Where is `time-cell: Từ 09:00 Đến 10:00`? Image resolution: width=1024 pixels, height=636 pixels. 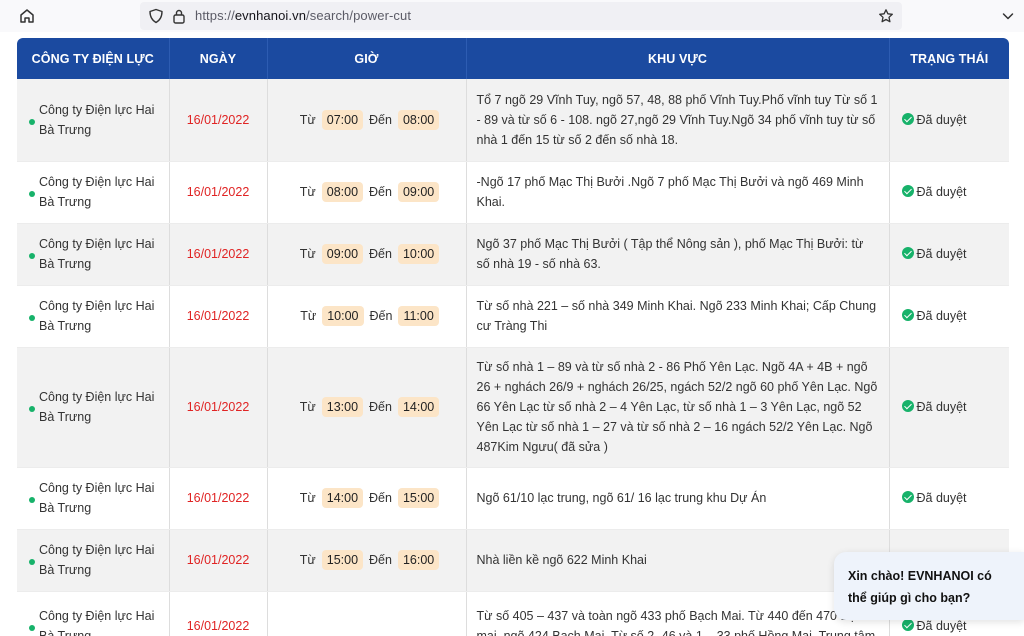
time-cell: Từ 09:00 Đến 10:00 is located at coordinates (367, 254).